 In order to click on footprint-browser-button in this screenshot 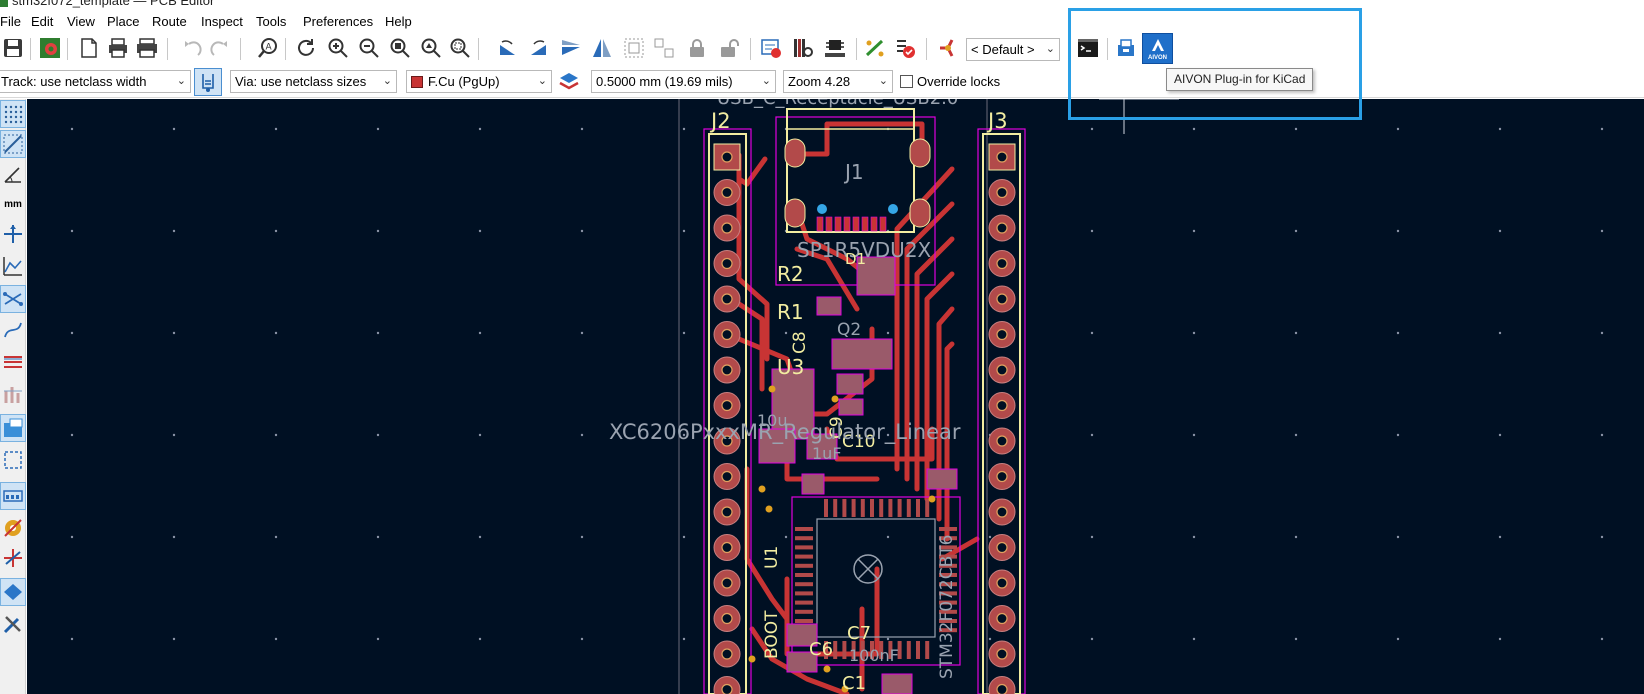, I will do `click(803, 48)`.